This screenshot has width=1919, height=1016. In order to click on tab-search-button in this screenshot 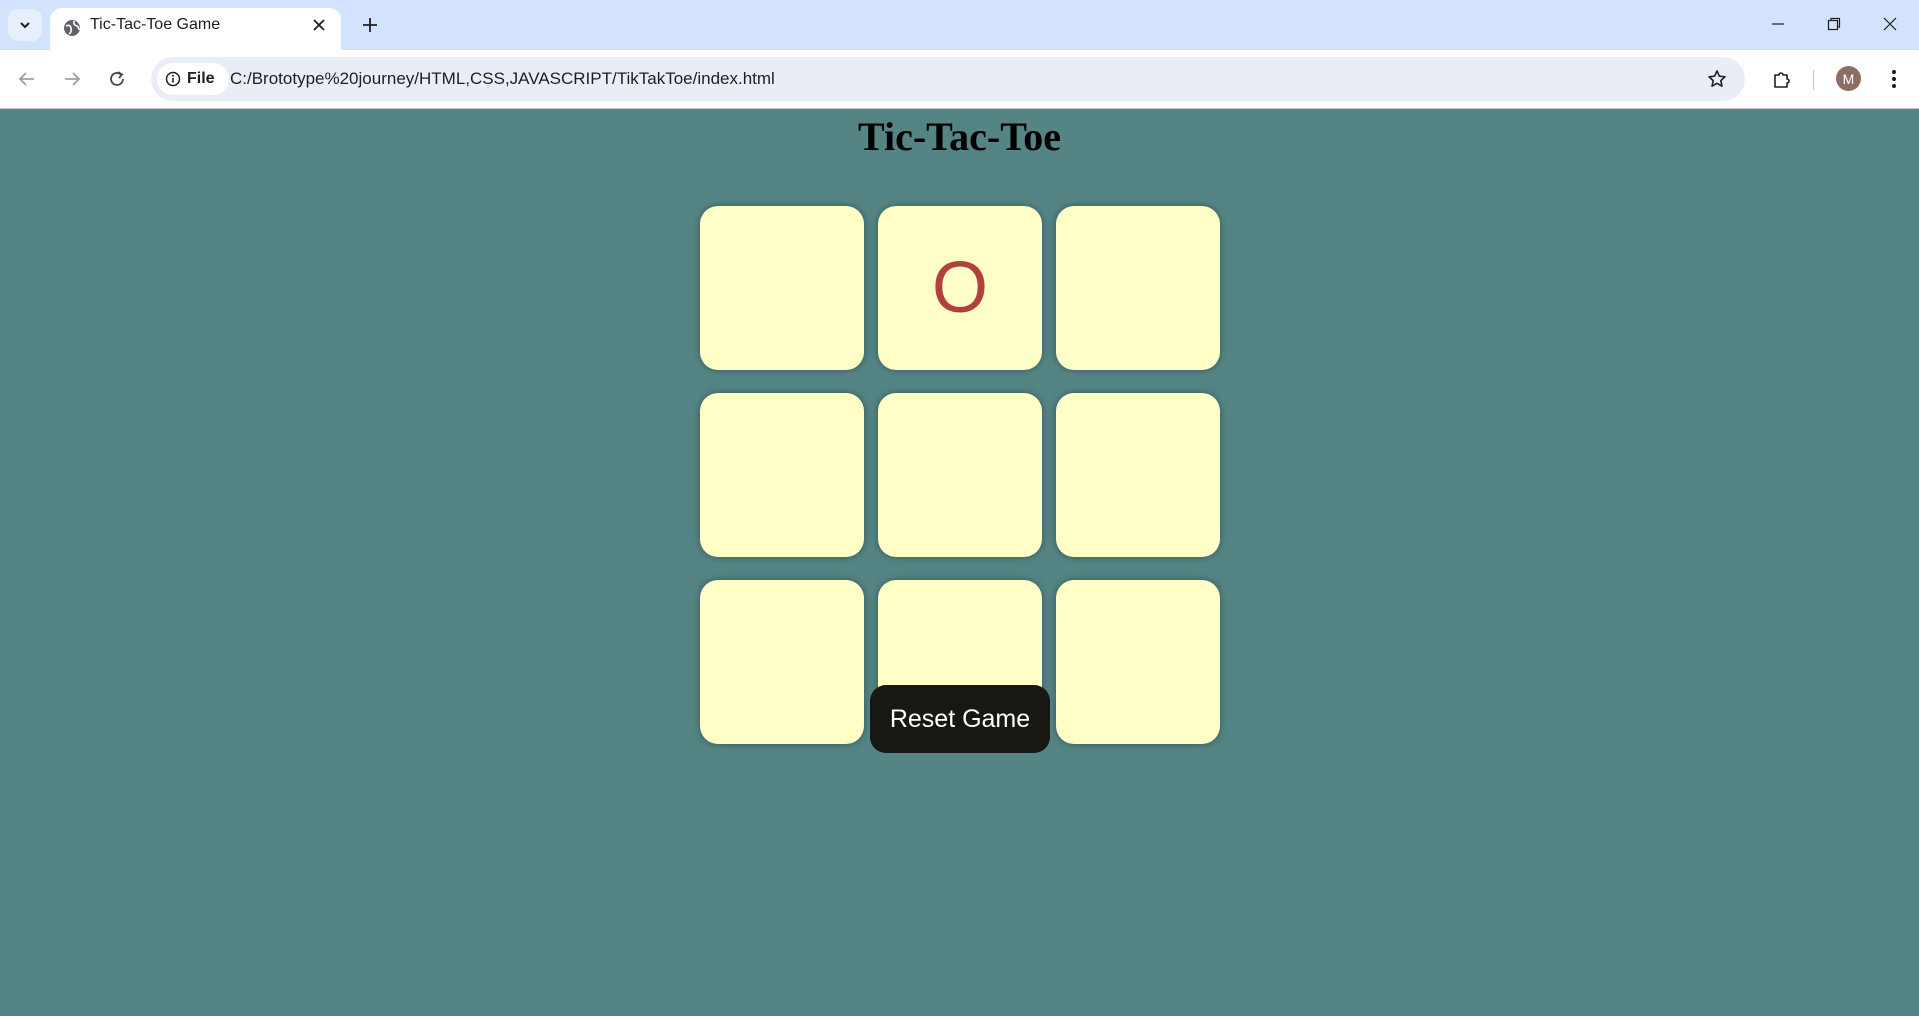, I will do `click(25, 25)`.